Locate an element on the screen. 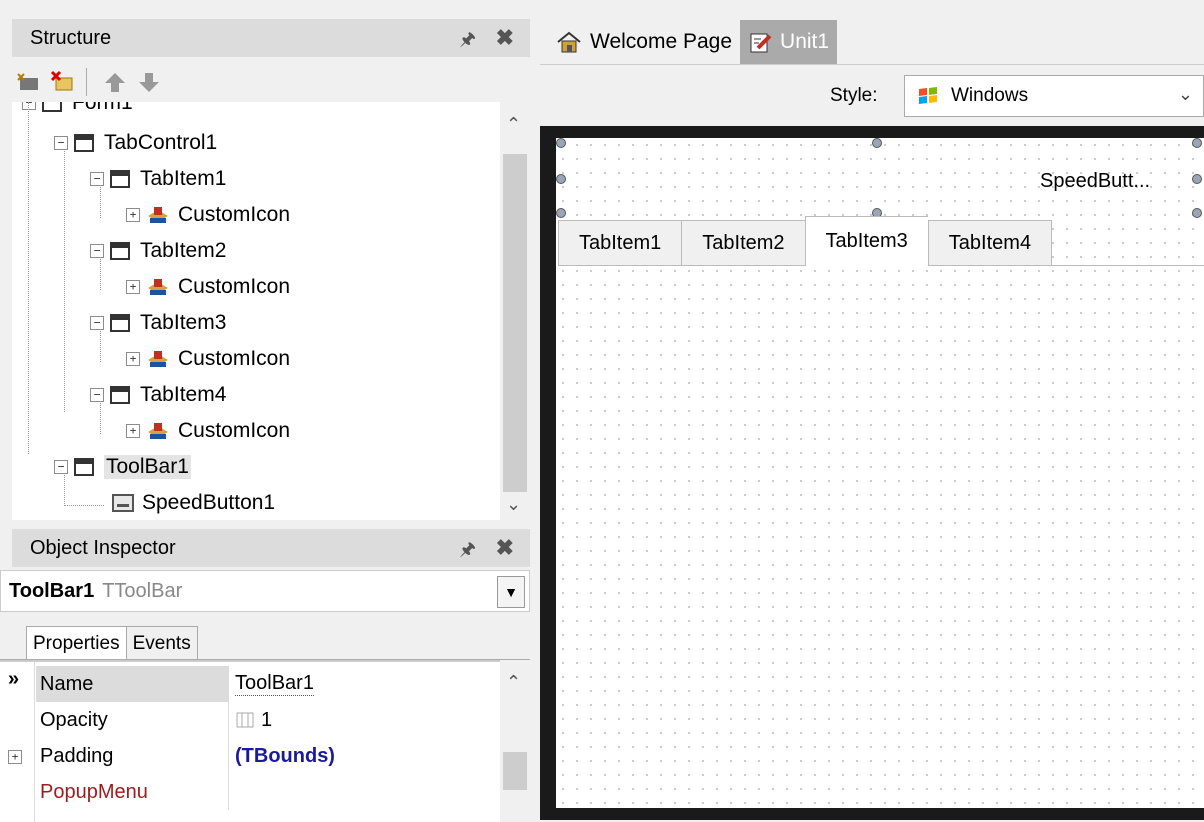 This screenshot has height=822, width=1204. property-row-opacity: Opacity 1 is located at coordinates (268, 720).